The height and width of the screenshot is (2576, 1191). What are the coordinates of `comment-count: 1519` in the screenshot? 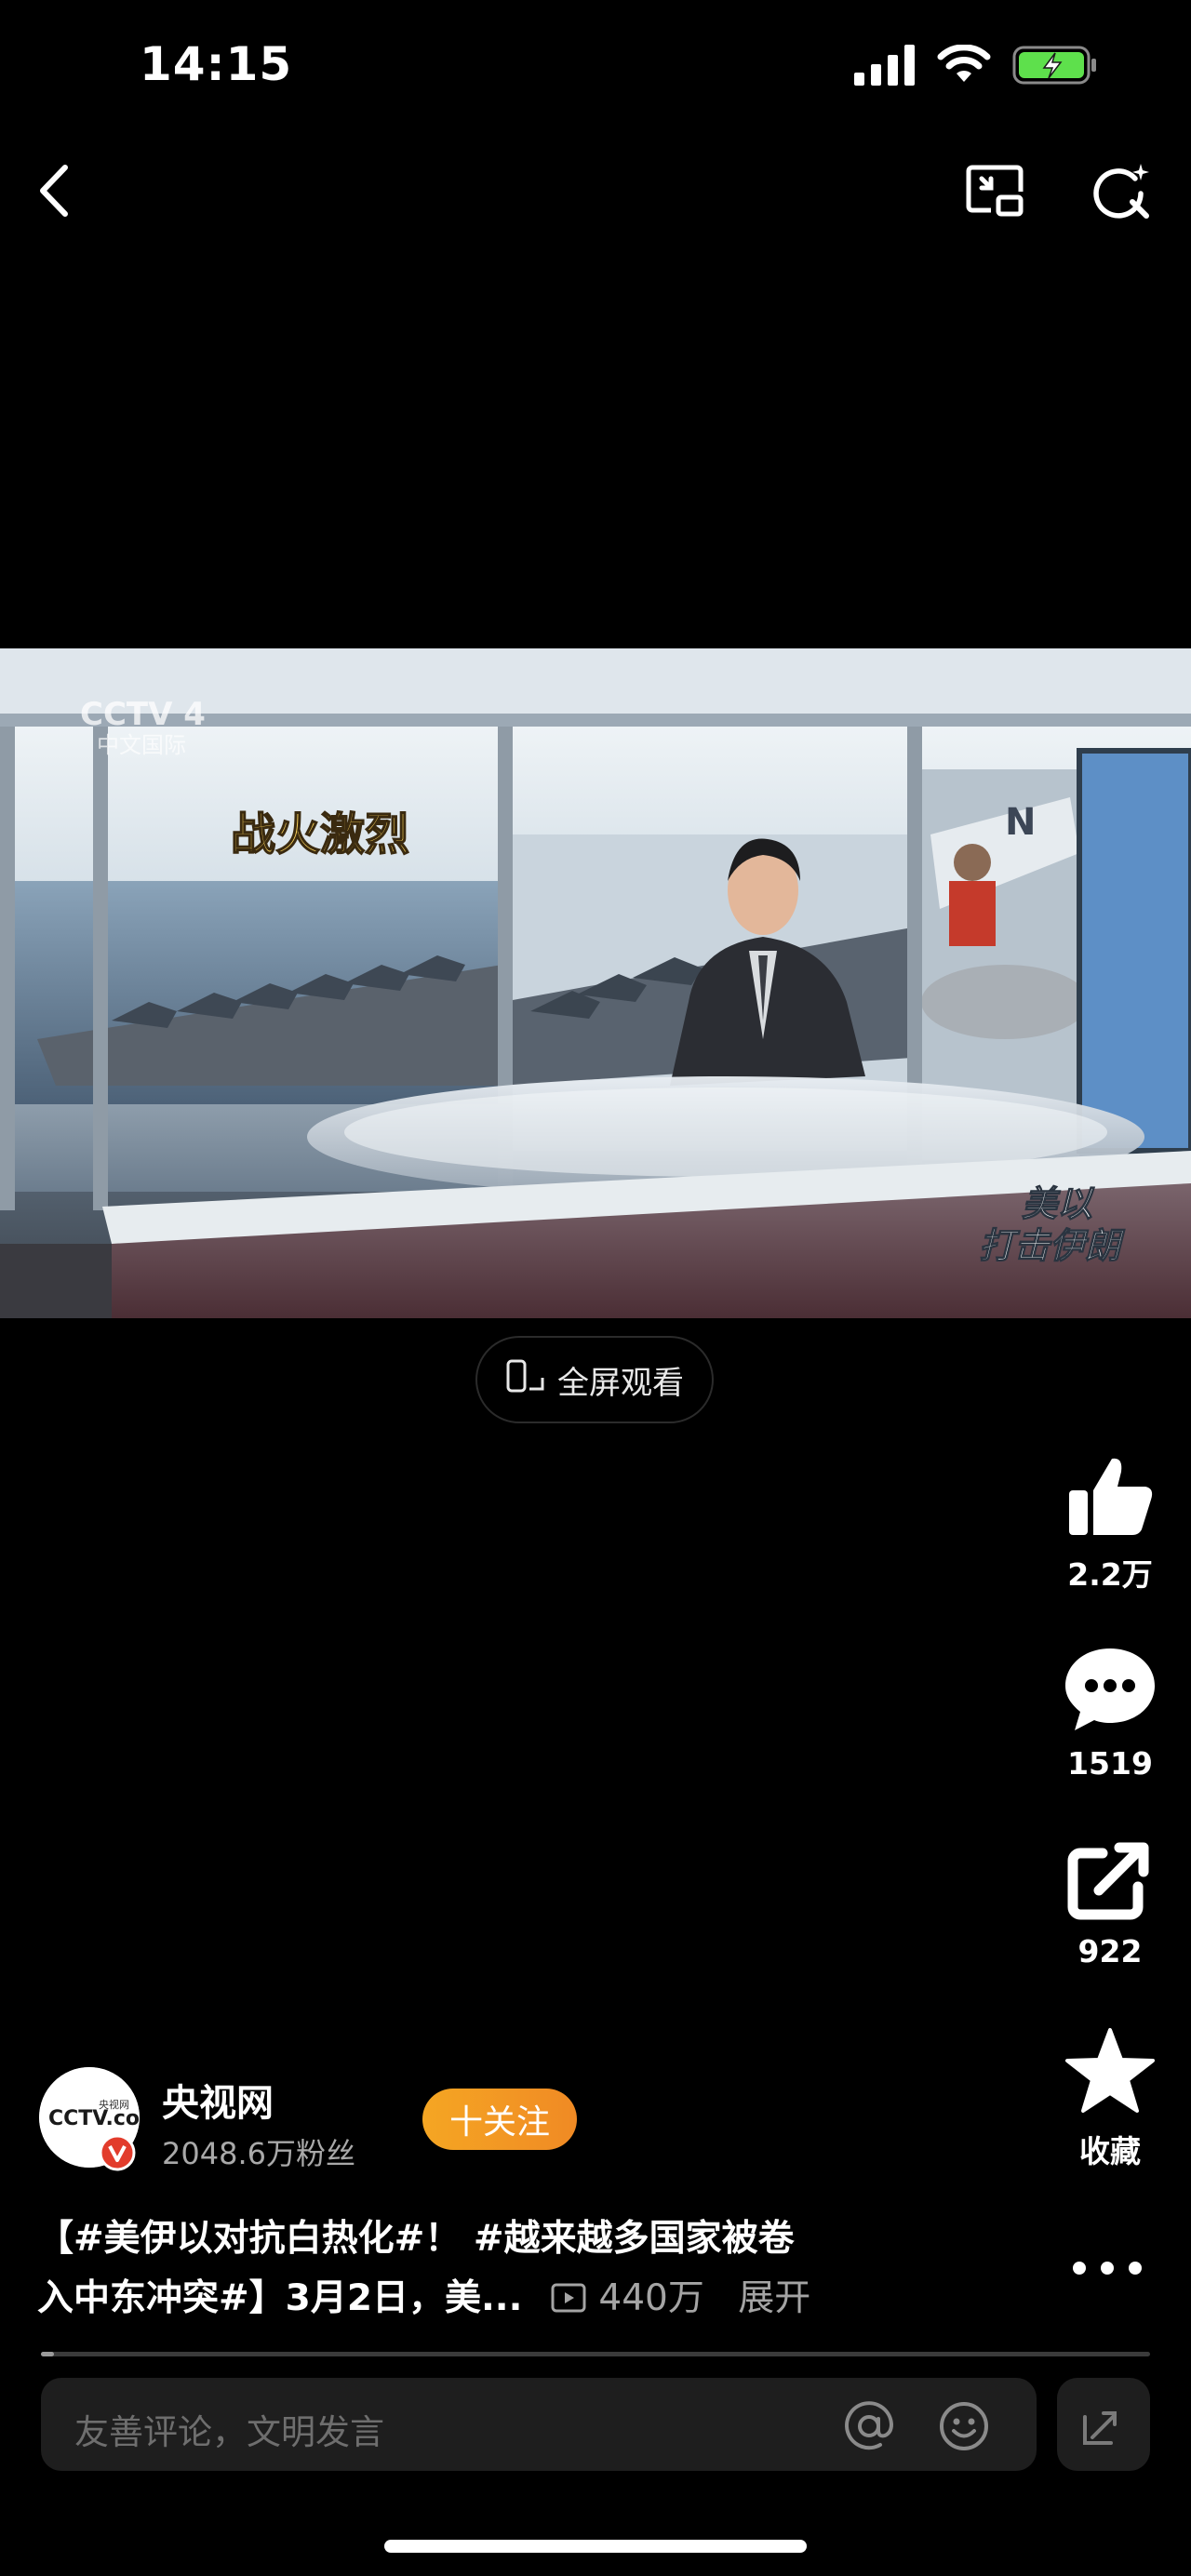 It's located at (1110, 1763).